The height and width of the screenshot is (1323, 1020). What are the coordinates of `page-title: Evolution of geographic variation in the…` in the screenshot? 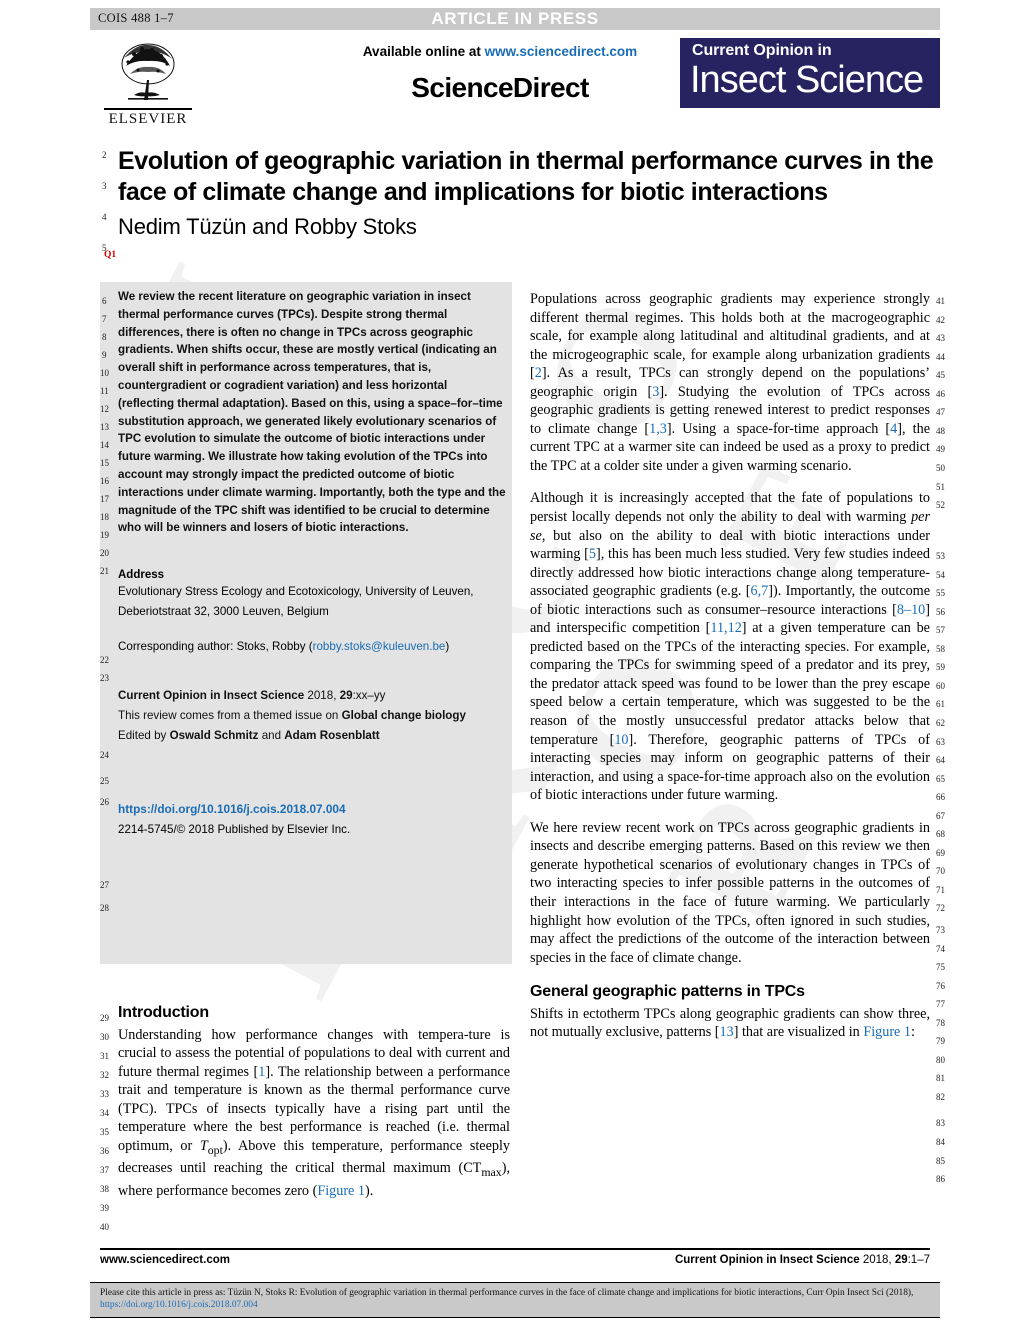 It's located at (526, 176).